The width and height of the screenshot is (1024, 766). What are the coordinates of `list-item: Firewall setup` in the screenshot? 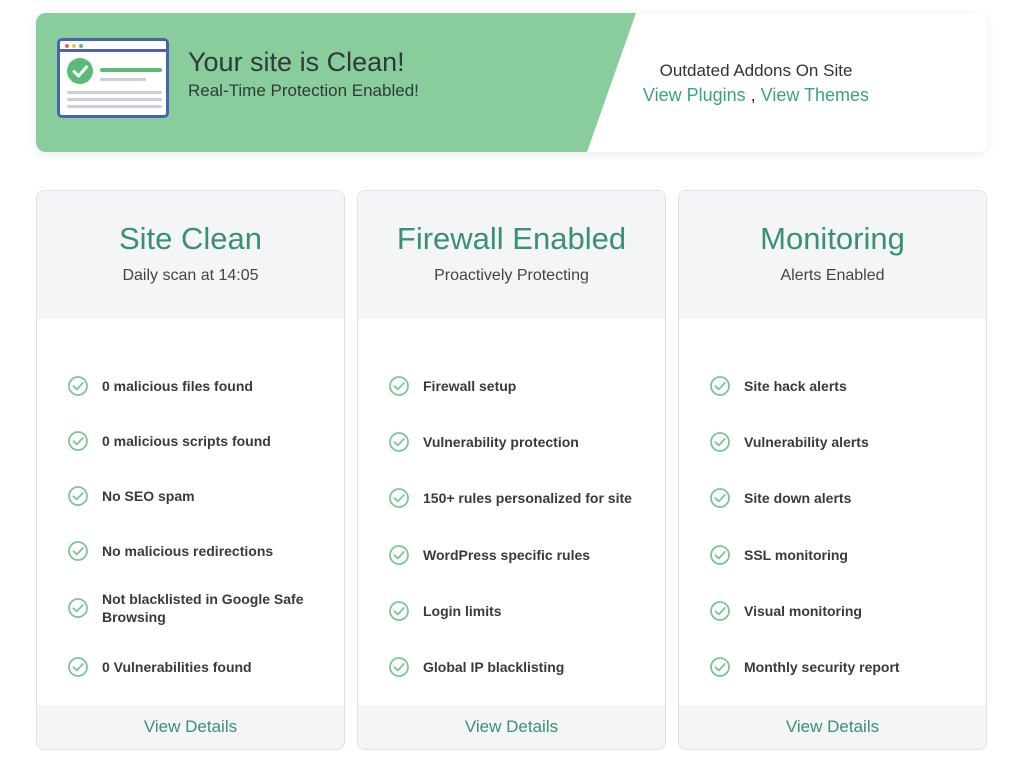 It's located at (513, 386).